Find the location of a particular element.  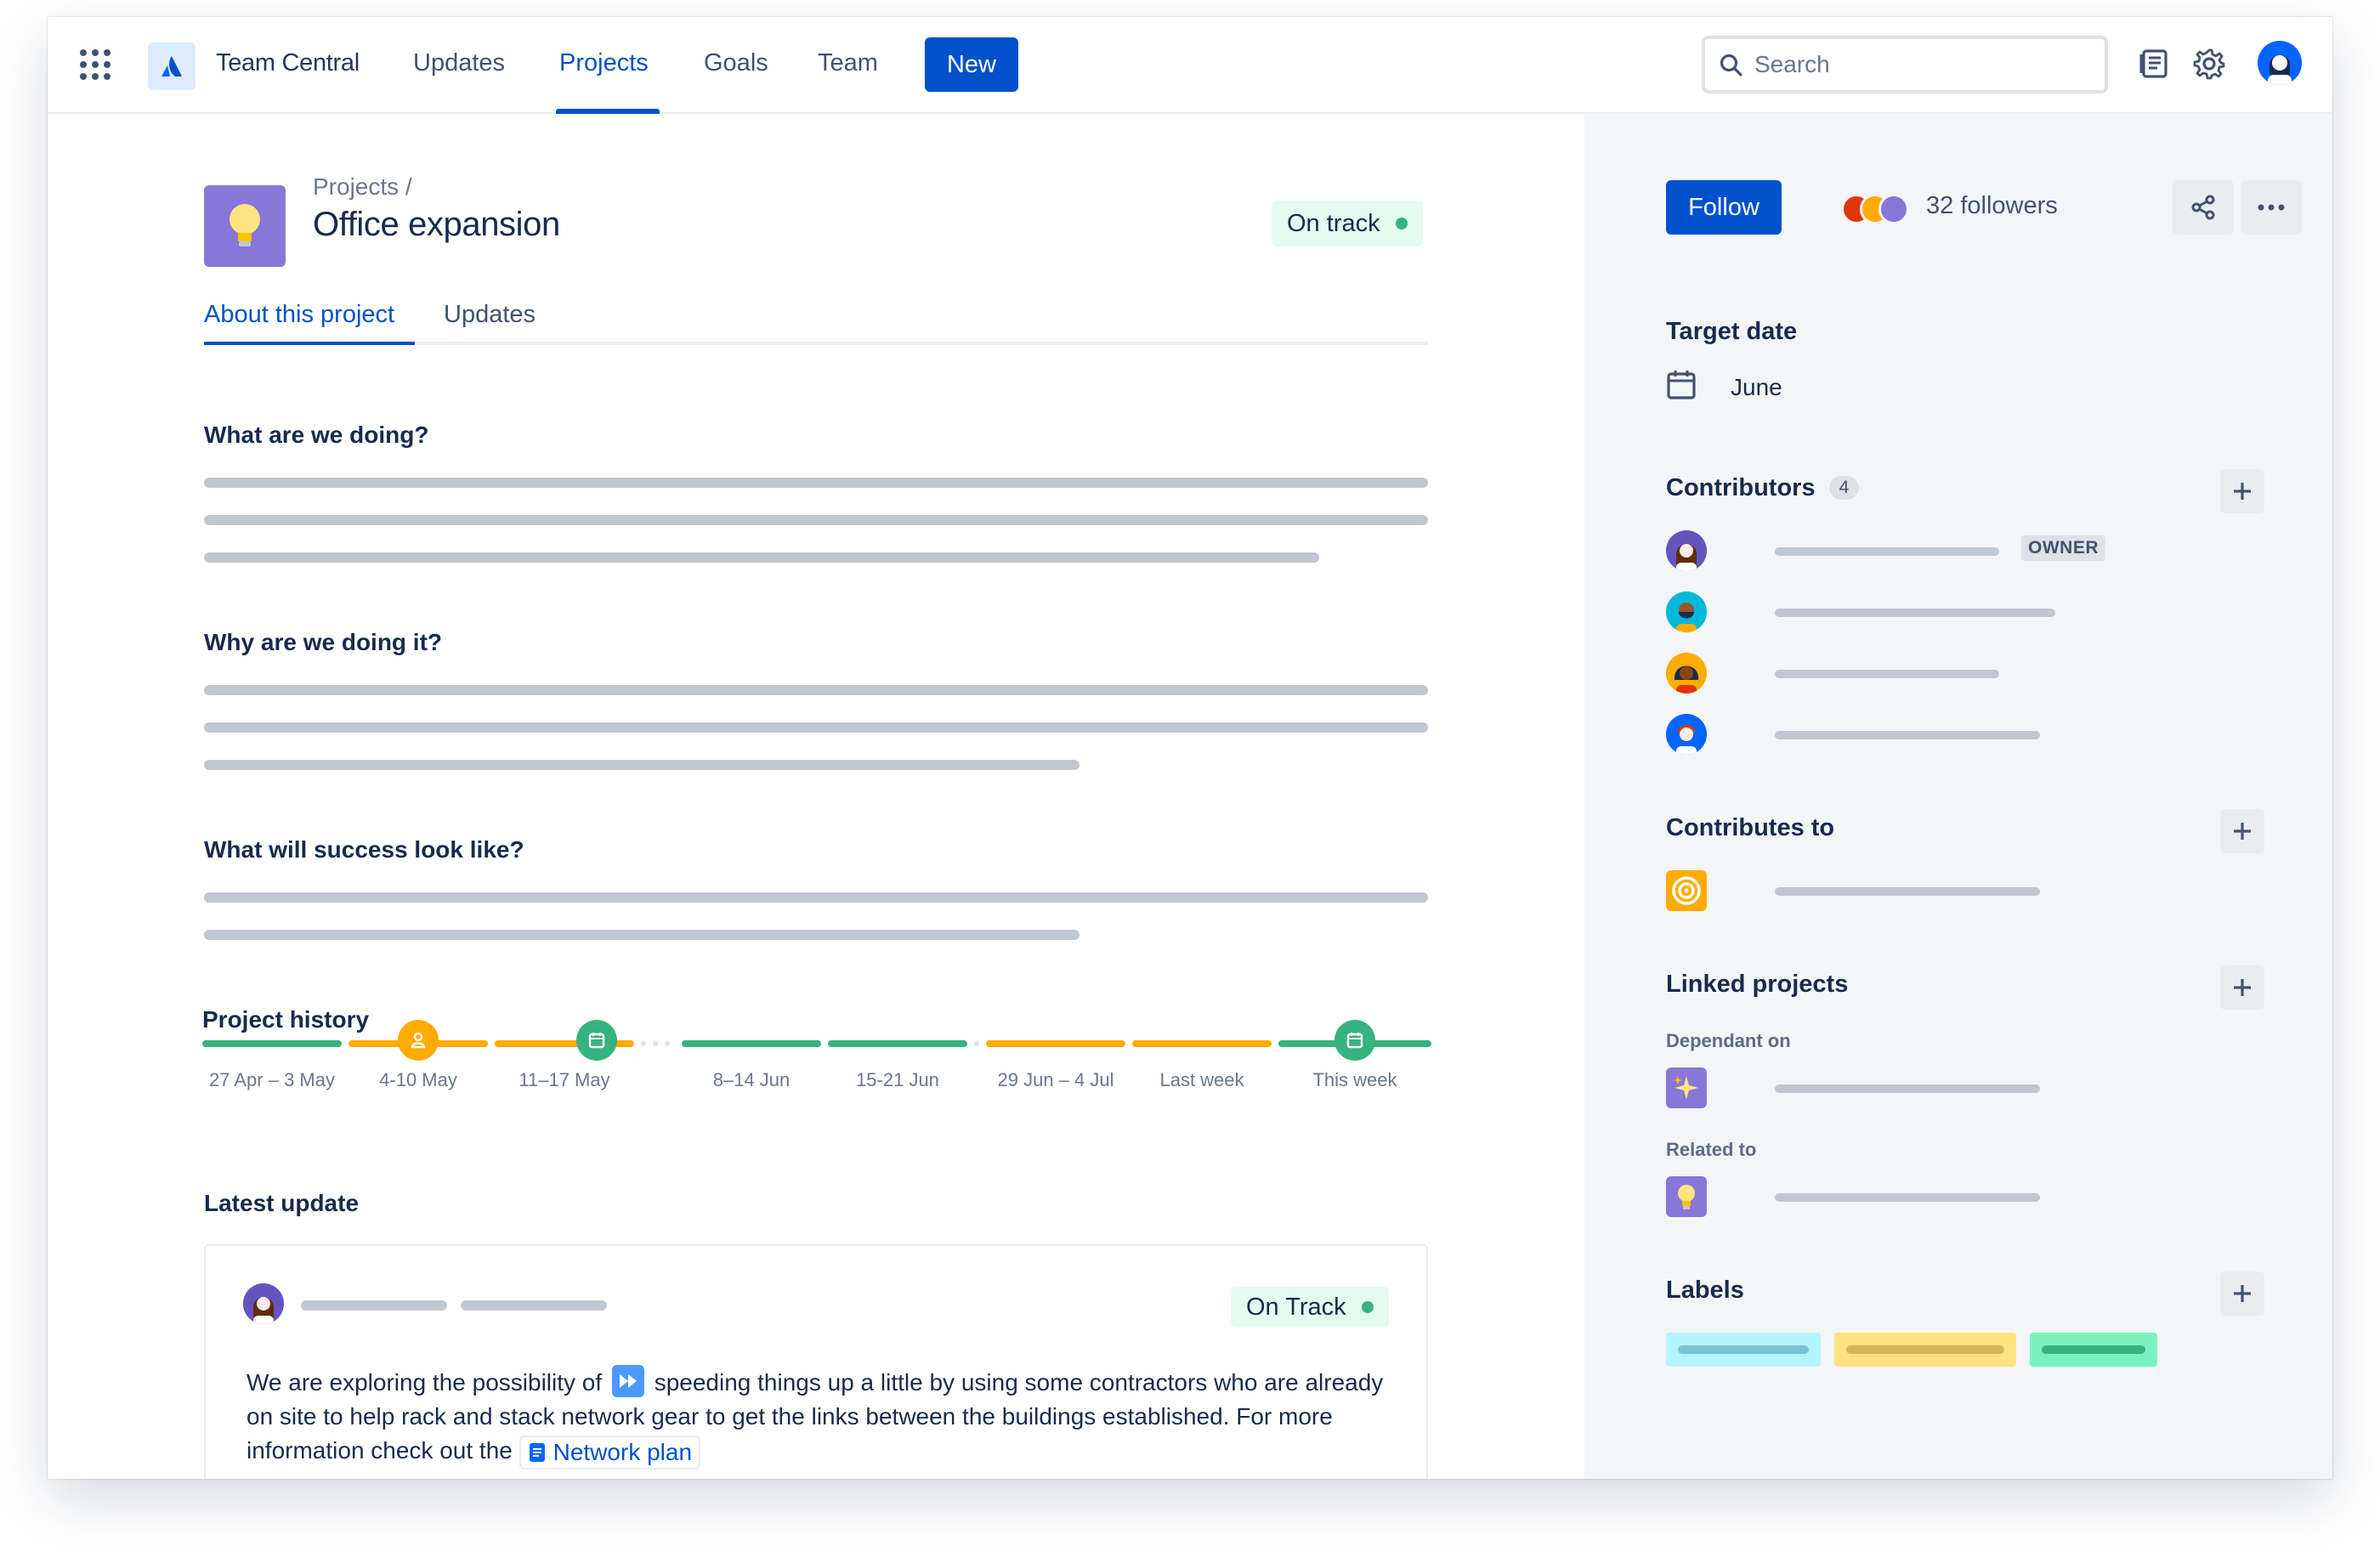

goal-name-placeholder is located at coordinates (1907, 892).